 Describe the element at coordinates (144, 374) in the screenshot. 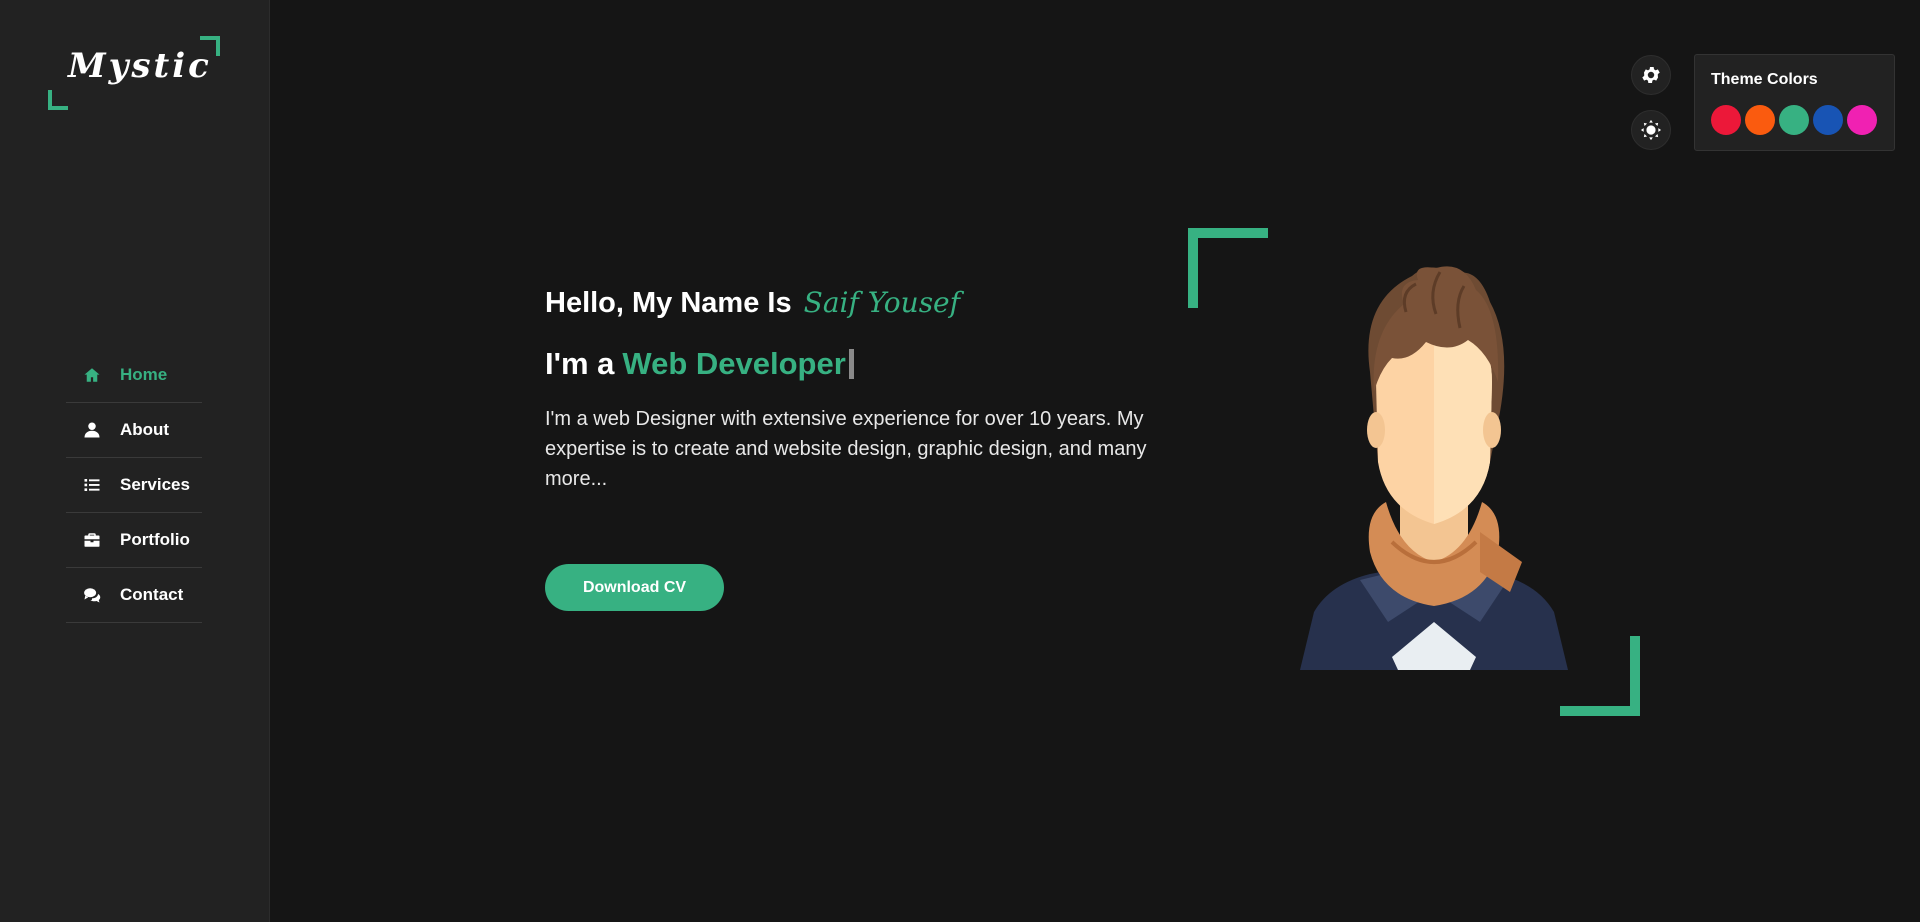

I see `nav-item-label: Home` at that location.